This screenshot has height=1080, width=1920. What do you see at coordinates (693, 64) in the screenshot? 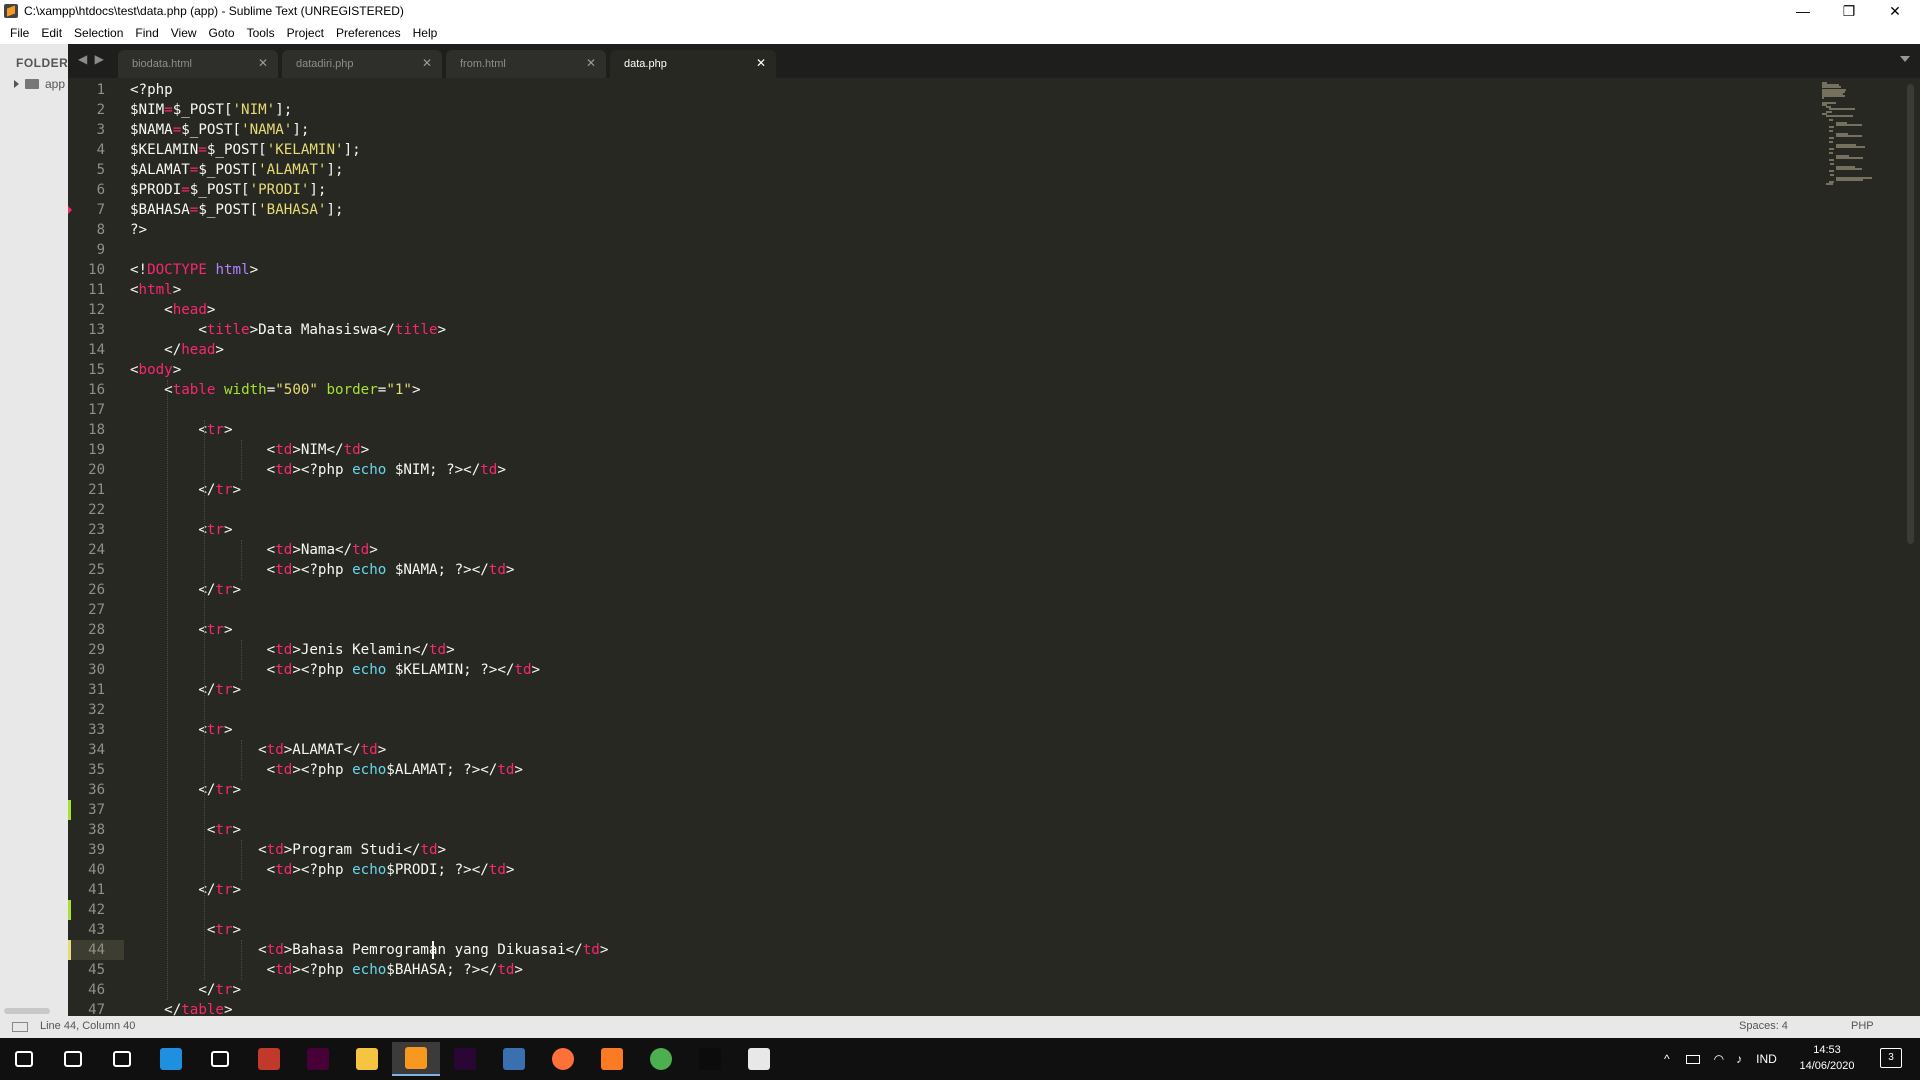
I see `tab-data-php: data.php ✕` at bounding box center [693, 64].